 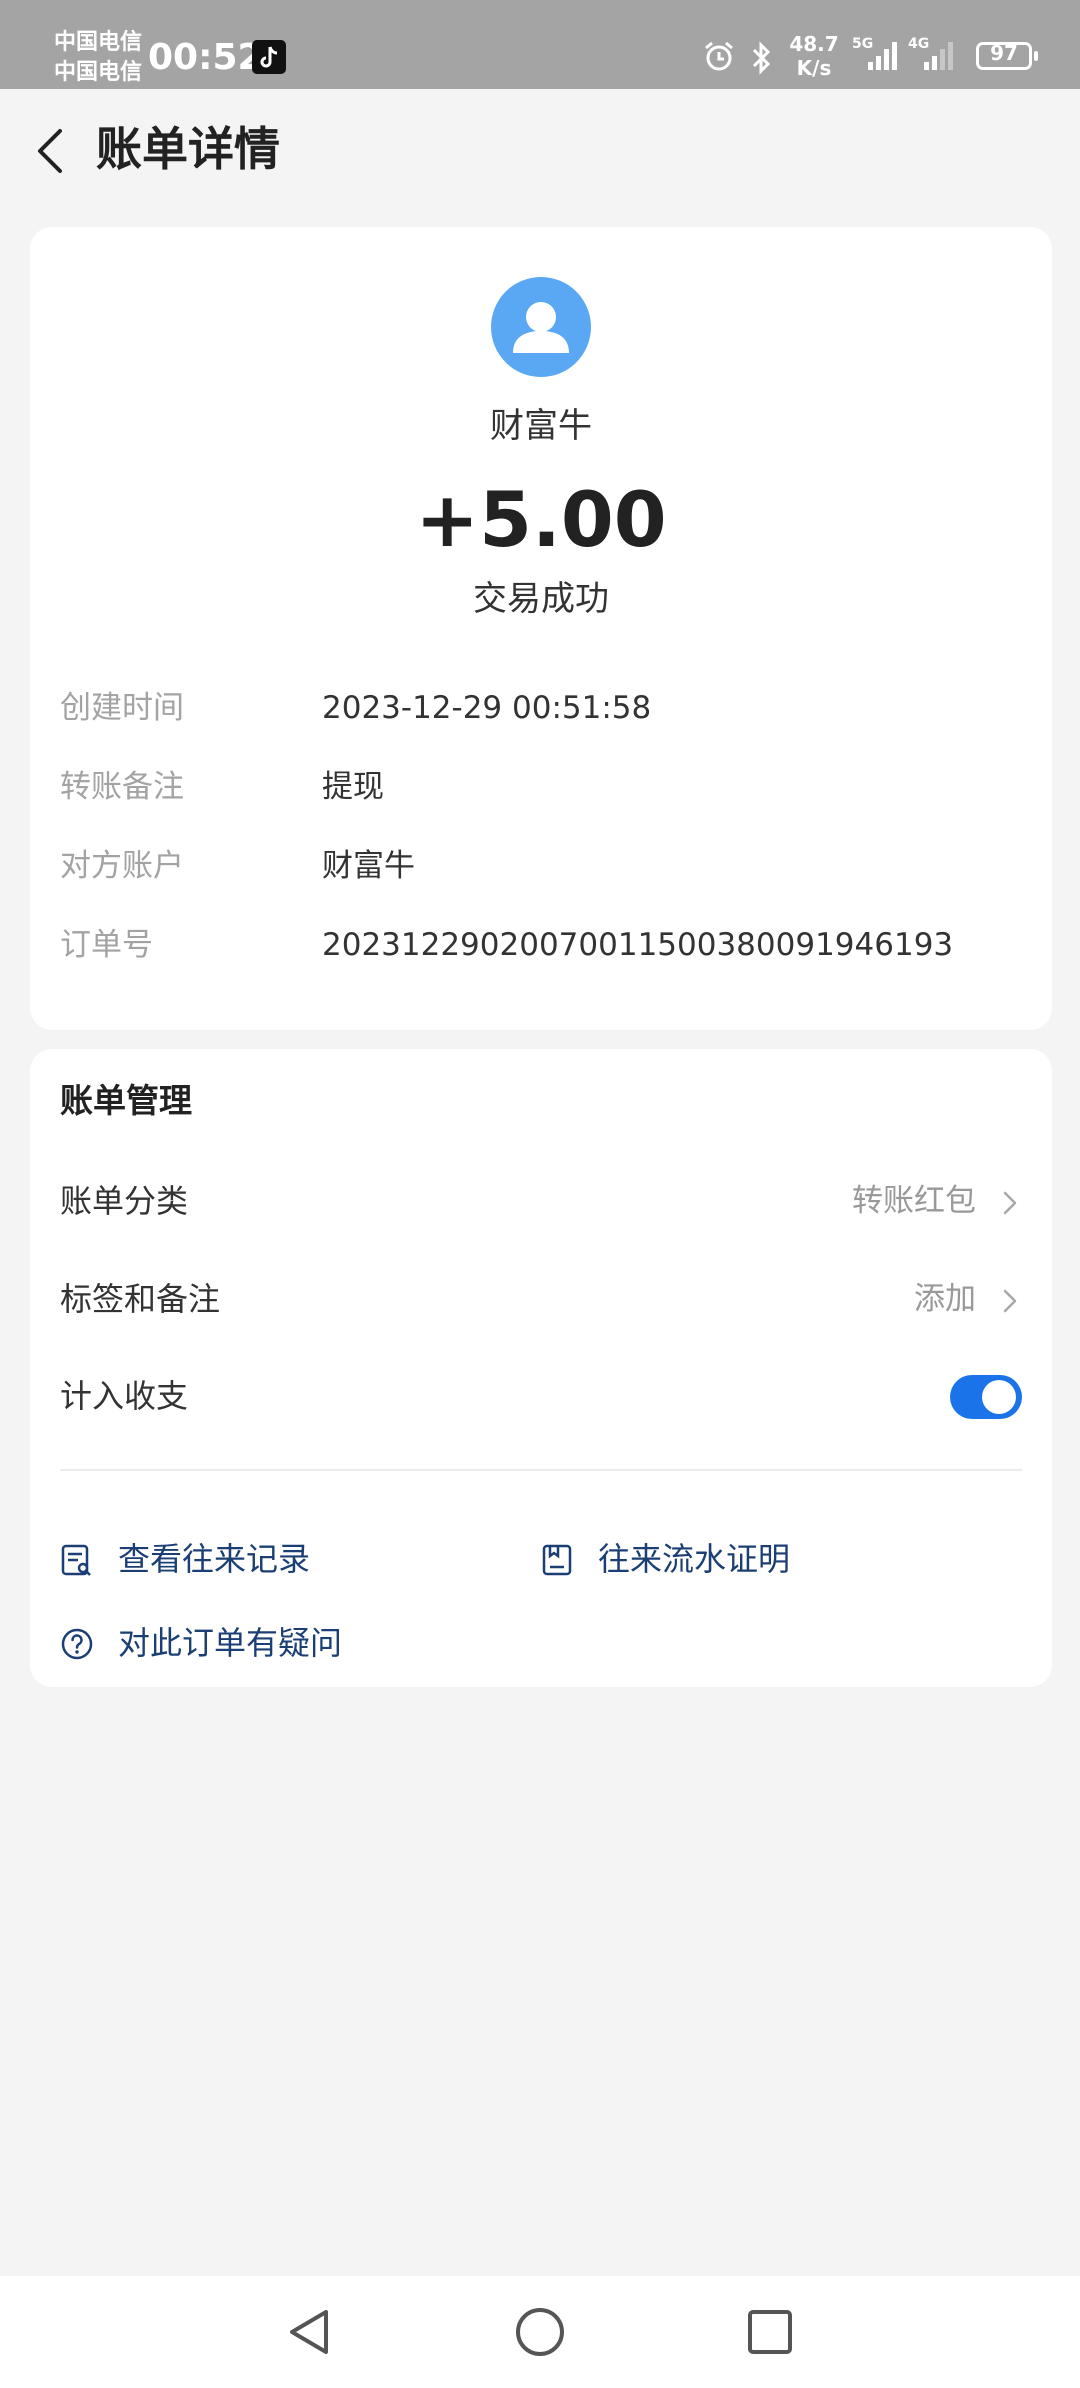 I want to click on user-icon, so click(x=541, y=327).